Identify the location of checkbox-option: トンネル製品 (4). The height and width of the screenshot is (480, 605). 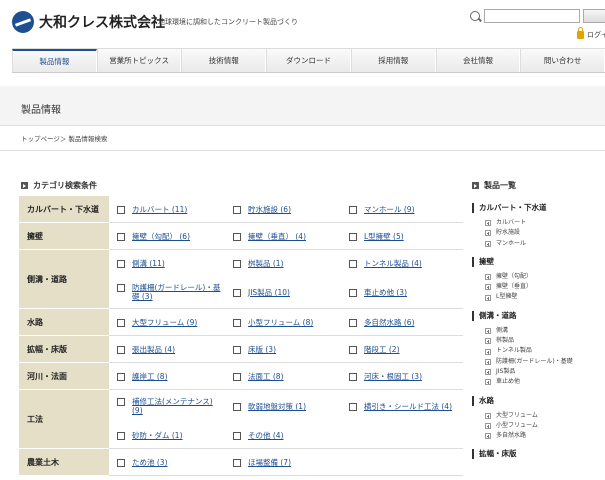
(399, 263).